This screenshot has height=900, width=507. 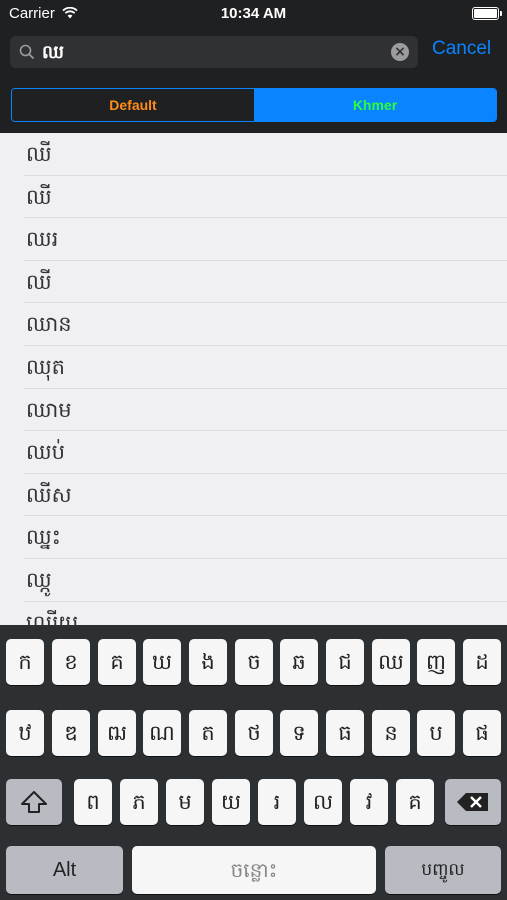 I want to click on search-icon, so click(x=27, y=54).